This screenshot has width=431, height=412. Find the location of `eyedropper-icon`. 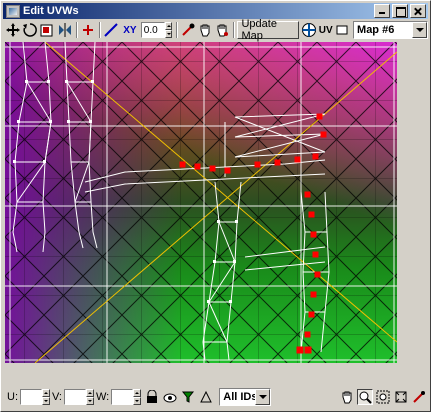

eyedropper-icon is located at coordinates (188, 30).